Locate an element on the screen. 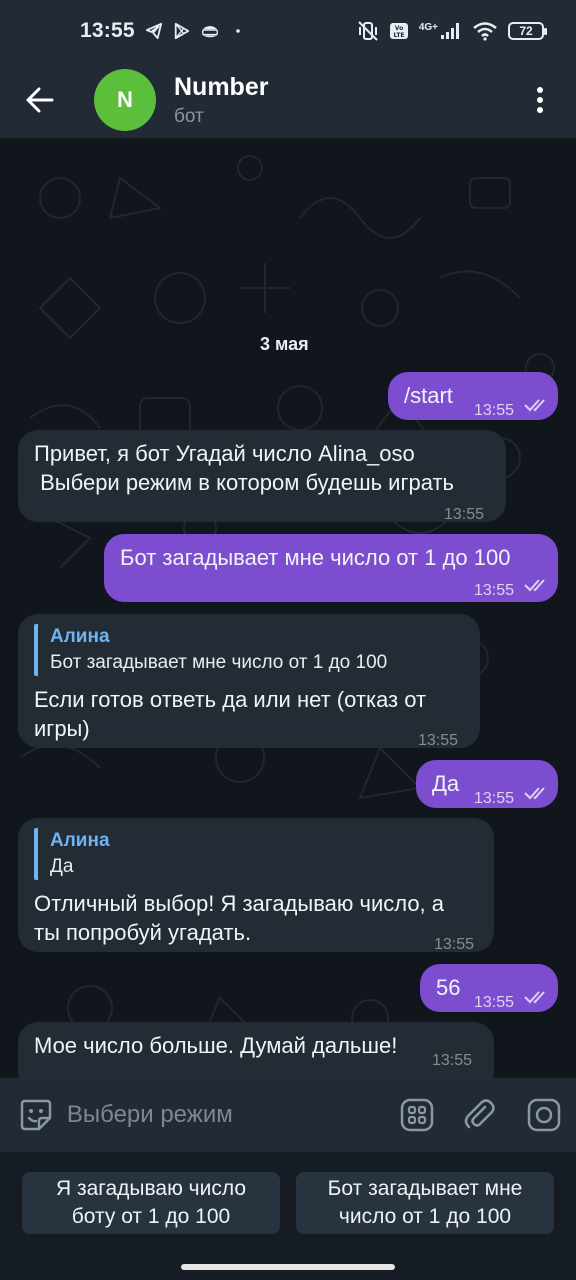 This screenshot has width=576, height=1280. reply-text: Да is located at coordinates (62, 866).